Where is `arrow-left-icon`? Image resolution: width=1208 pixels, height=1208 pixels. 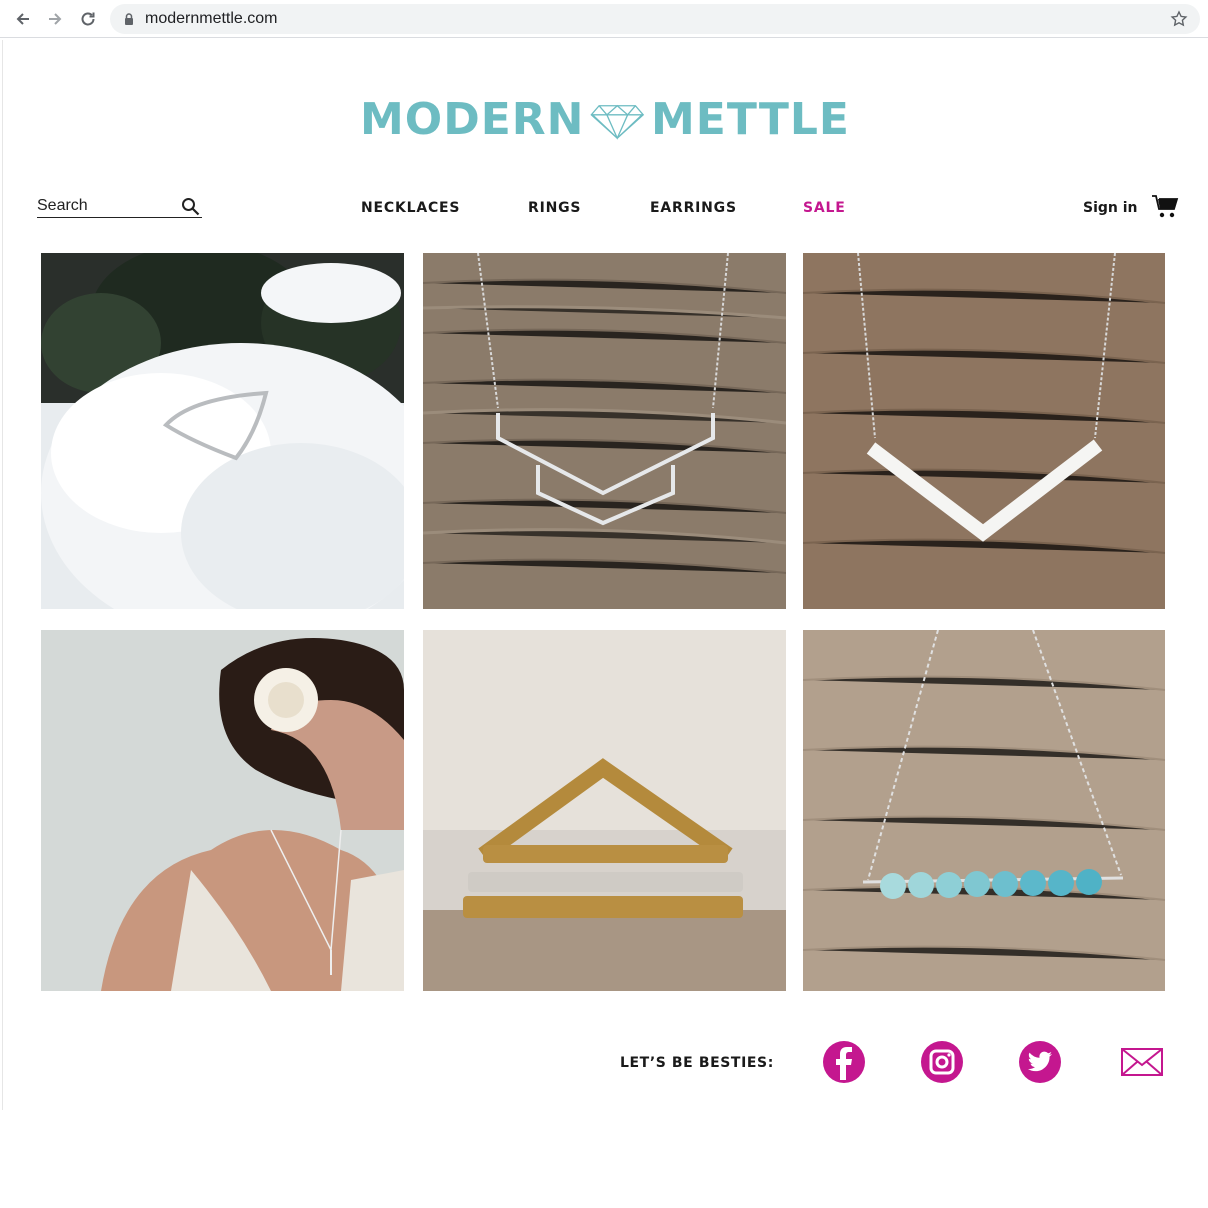
arrow-left-icon is located at coordinates (22, 19).